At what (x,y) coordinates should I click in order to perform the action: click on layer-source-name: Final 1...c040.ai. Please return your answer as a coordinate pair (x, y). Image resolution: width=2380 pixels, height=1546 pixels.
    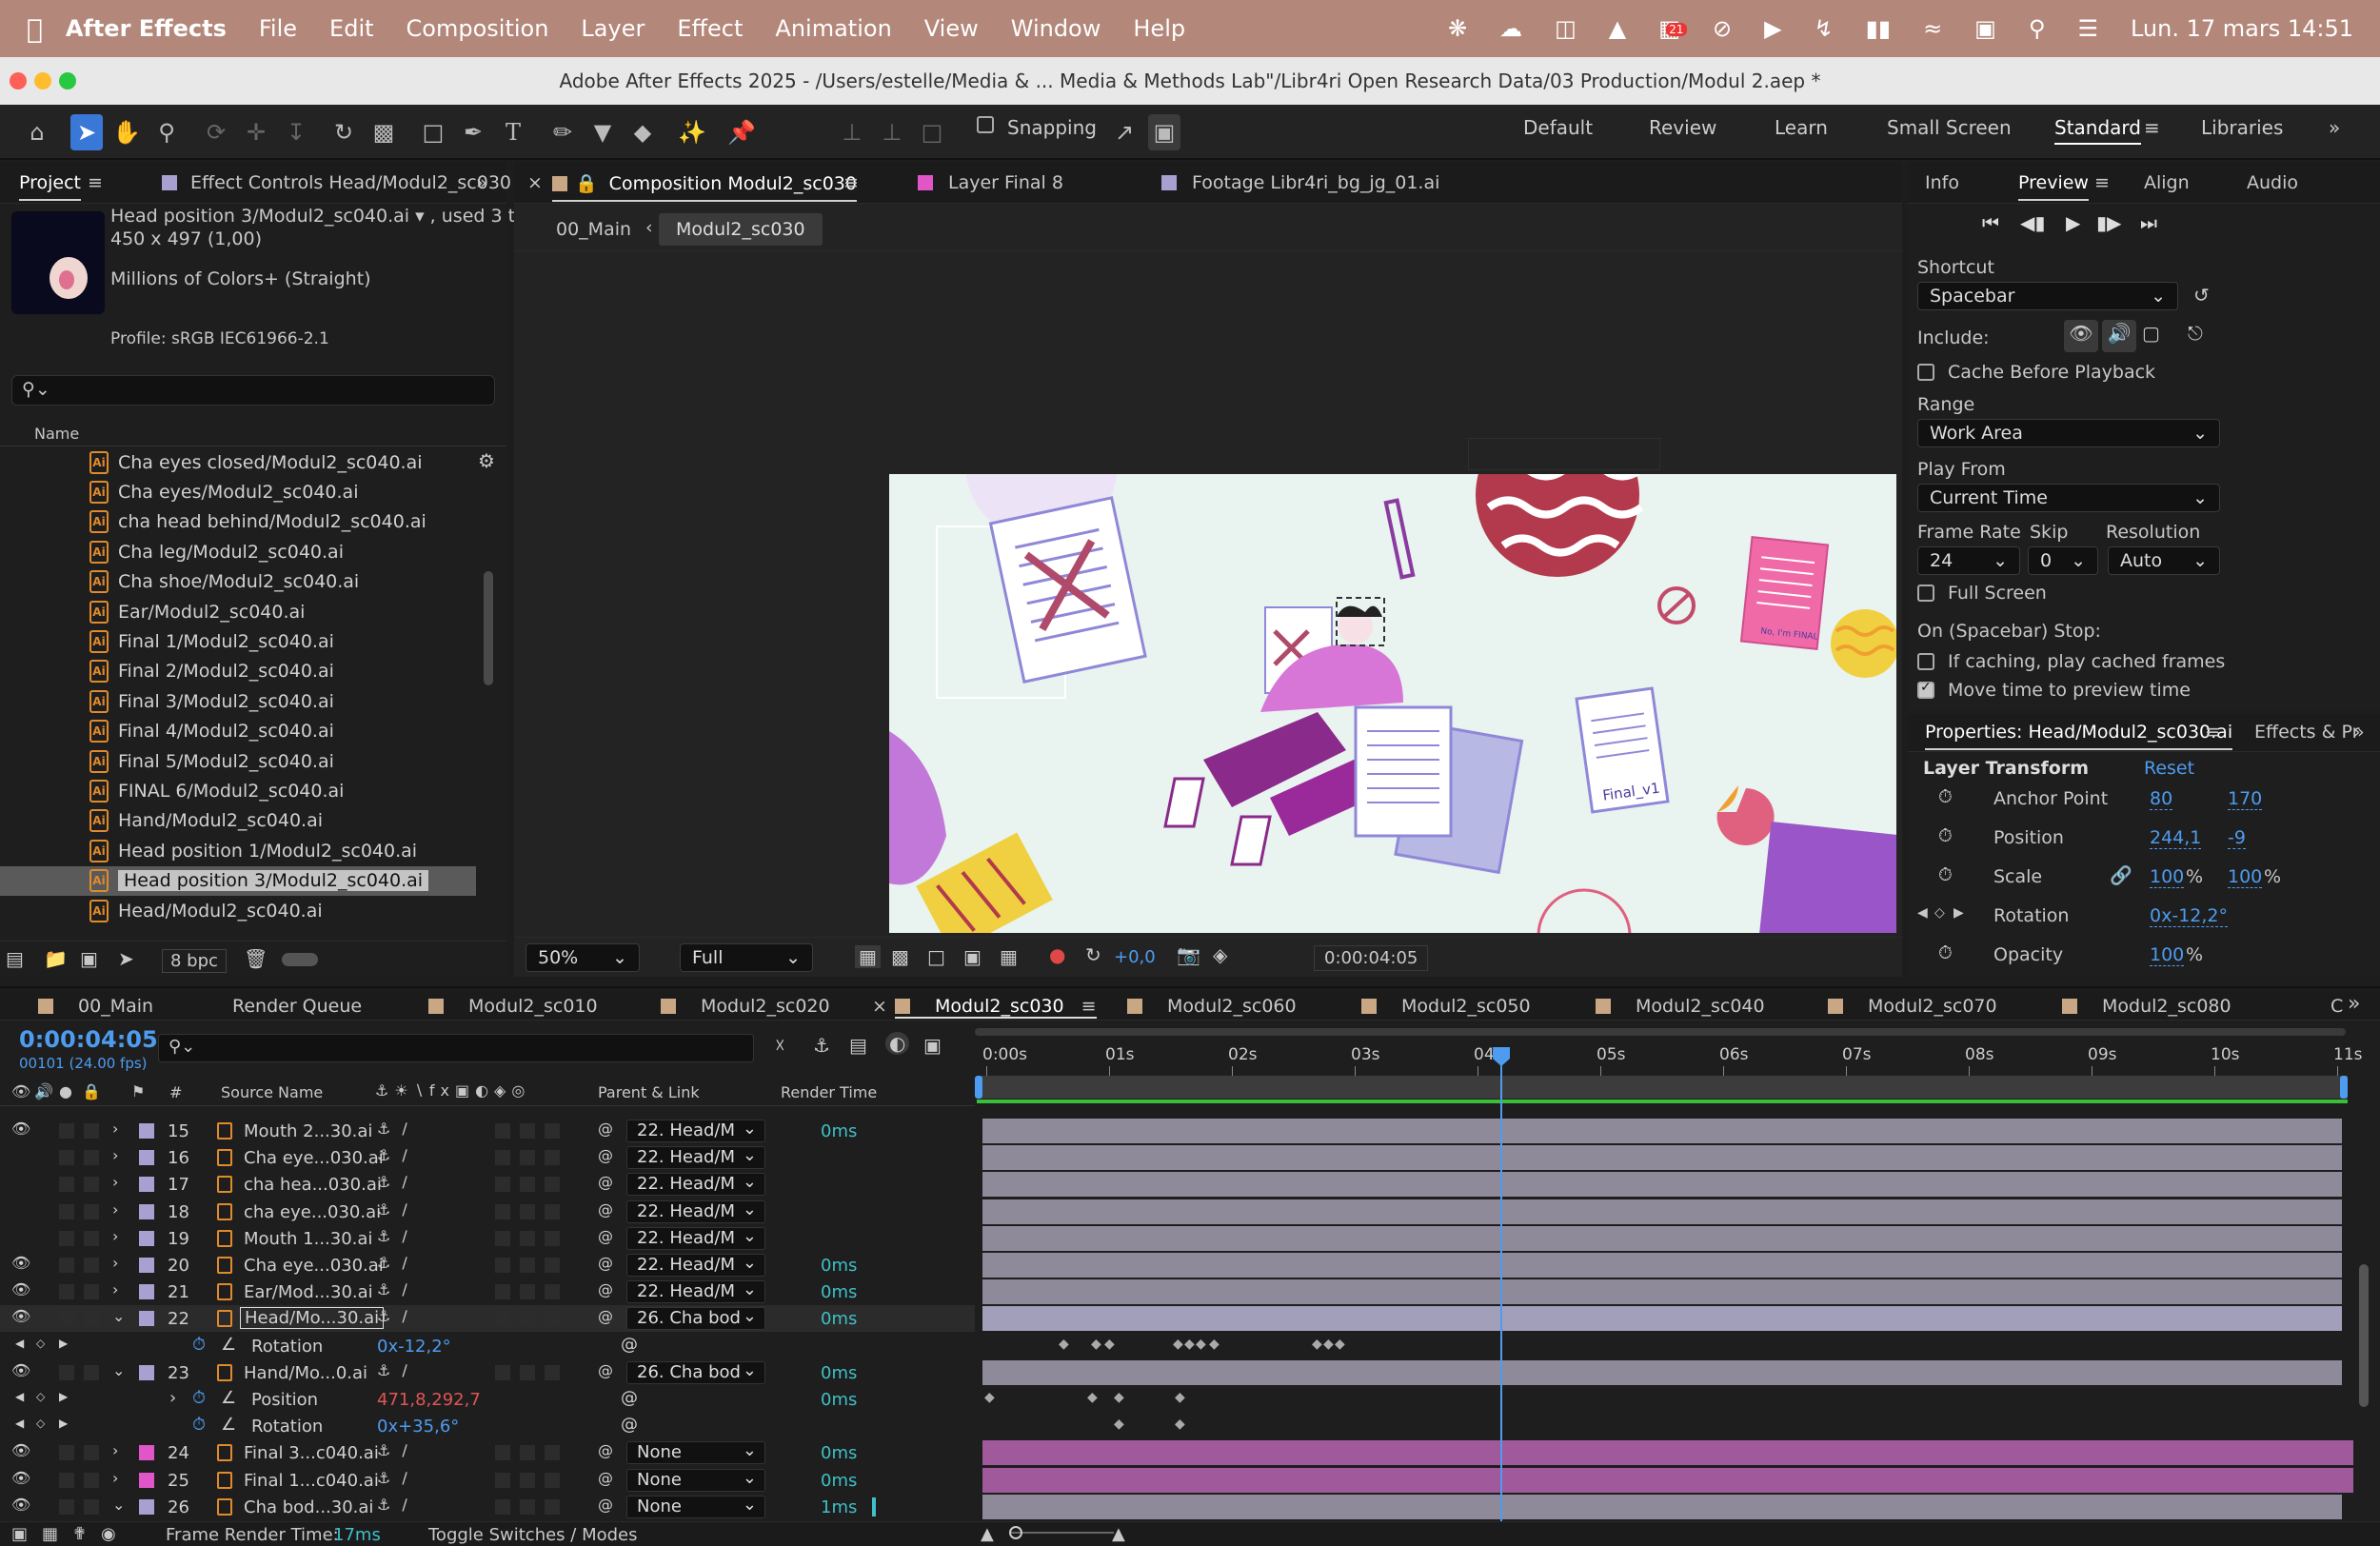
    Looking at the image, I should click on (311, 1481).